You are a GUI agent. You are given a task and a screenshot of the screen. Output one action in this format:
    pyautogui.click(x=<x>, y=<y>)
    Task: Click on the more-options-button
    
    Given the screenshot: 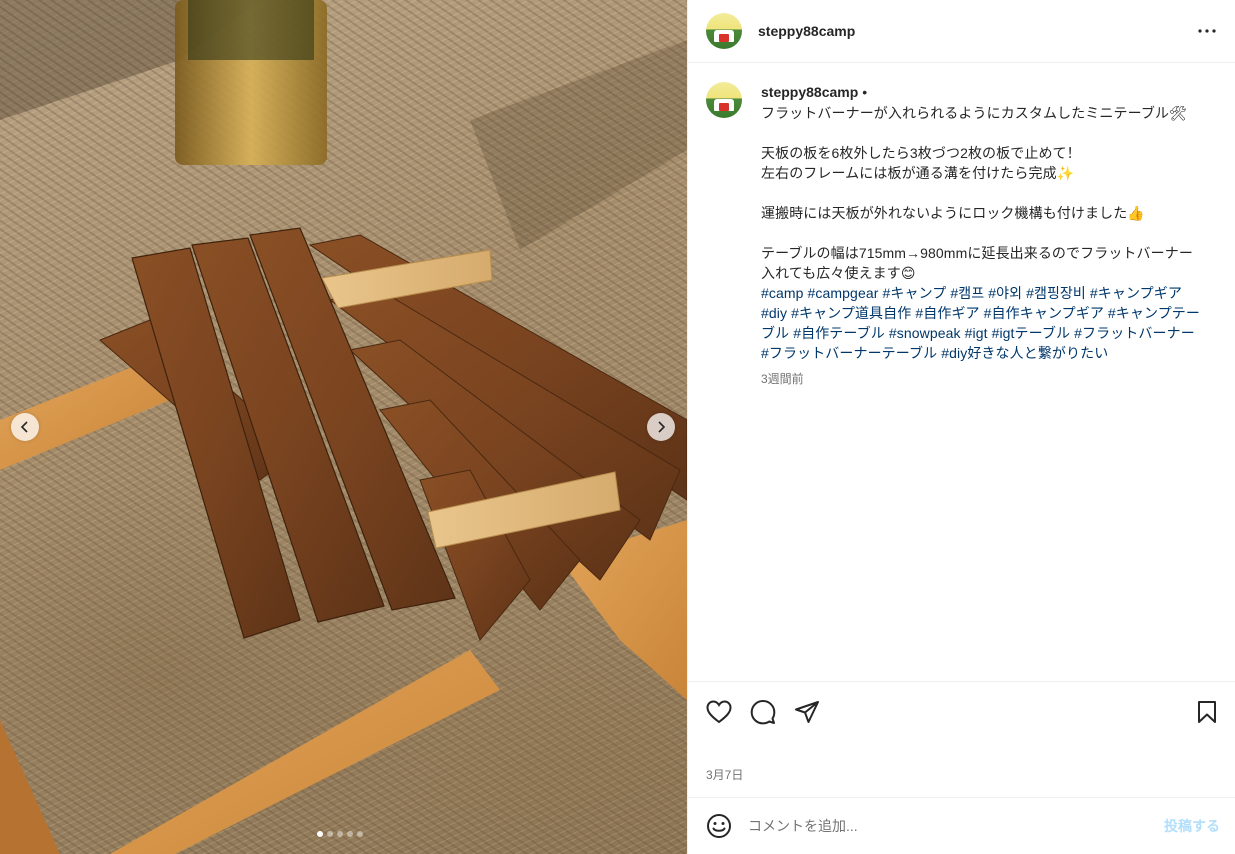 What is the action you would take?
    pyautogui.click(x=1207, y=31)
    